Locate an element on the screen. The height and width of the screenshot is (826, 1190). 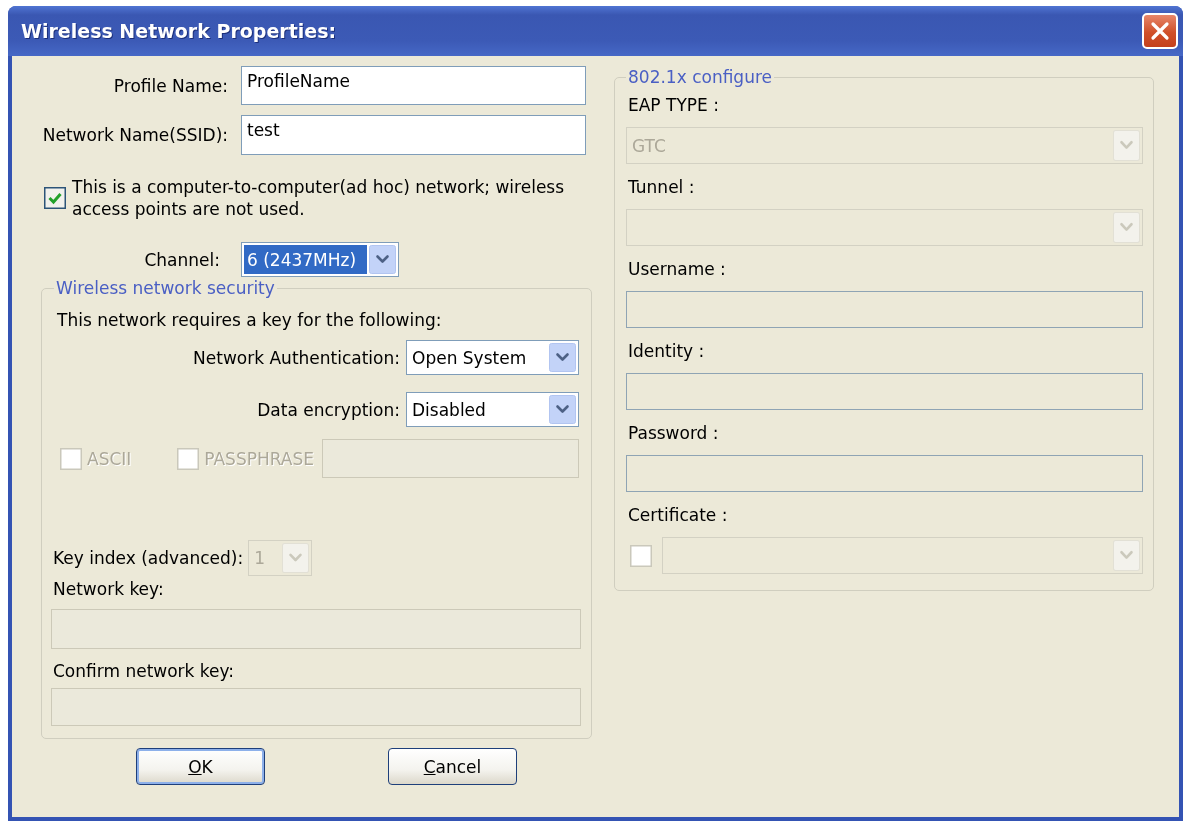
dropdown: Disabled is located at coordinates (492, 409).